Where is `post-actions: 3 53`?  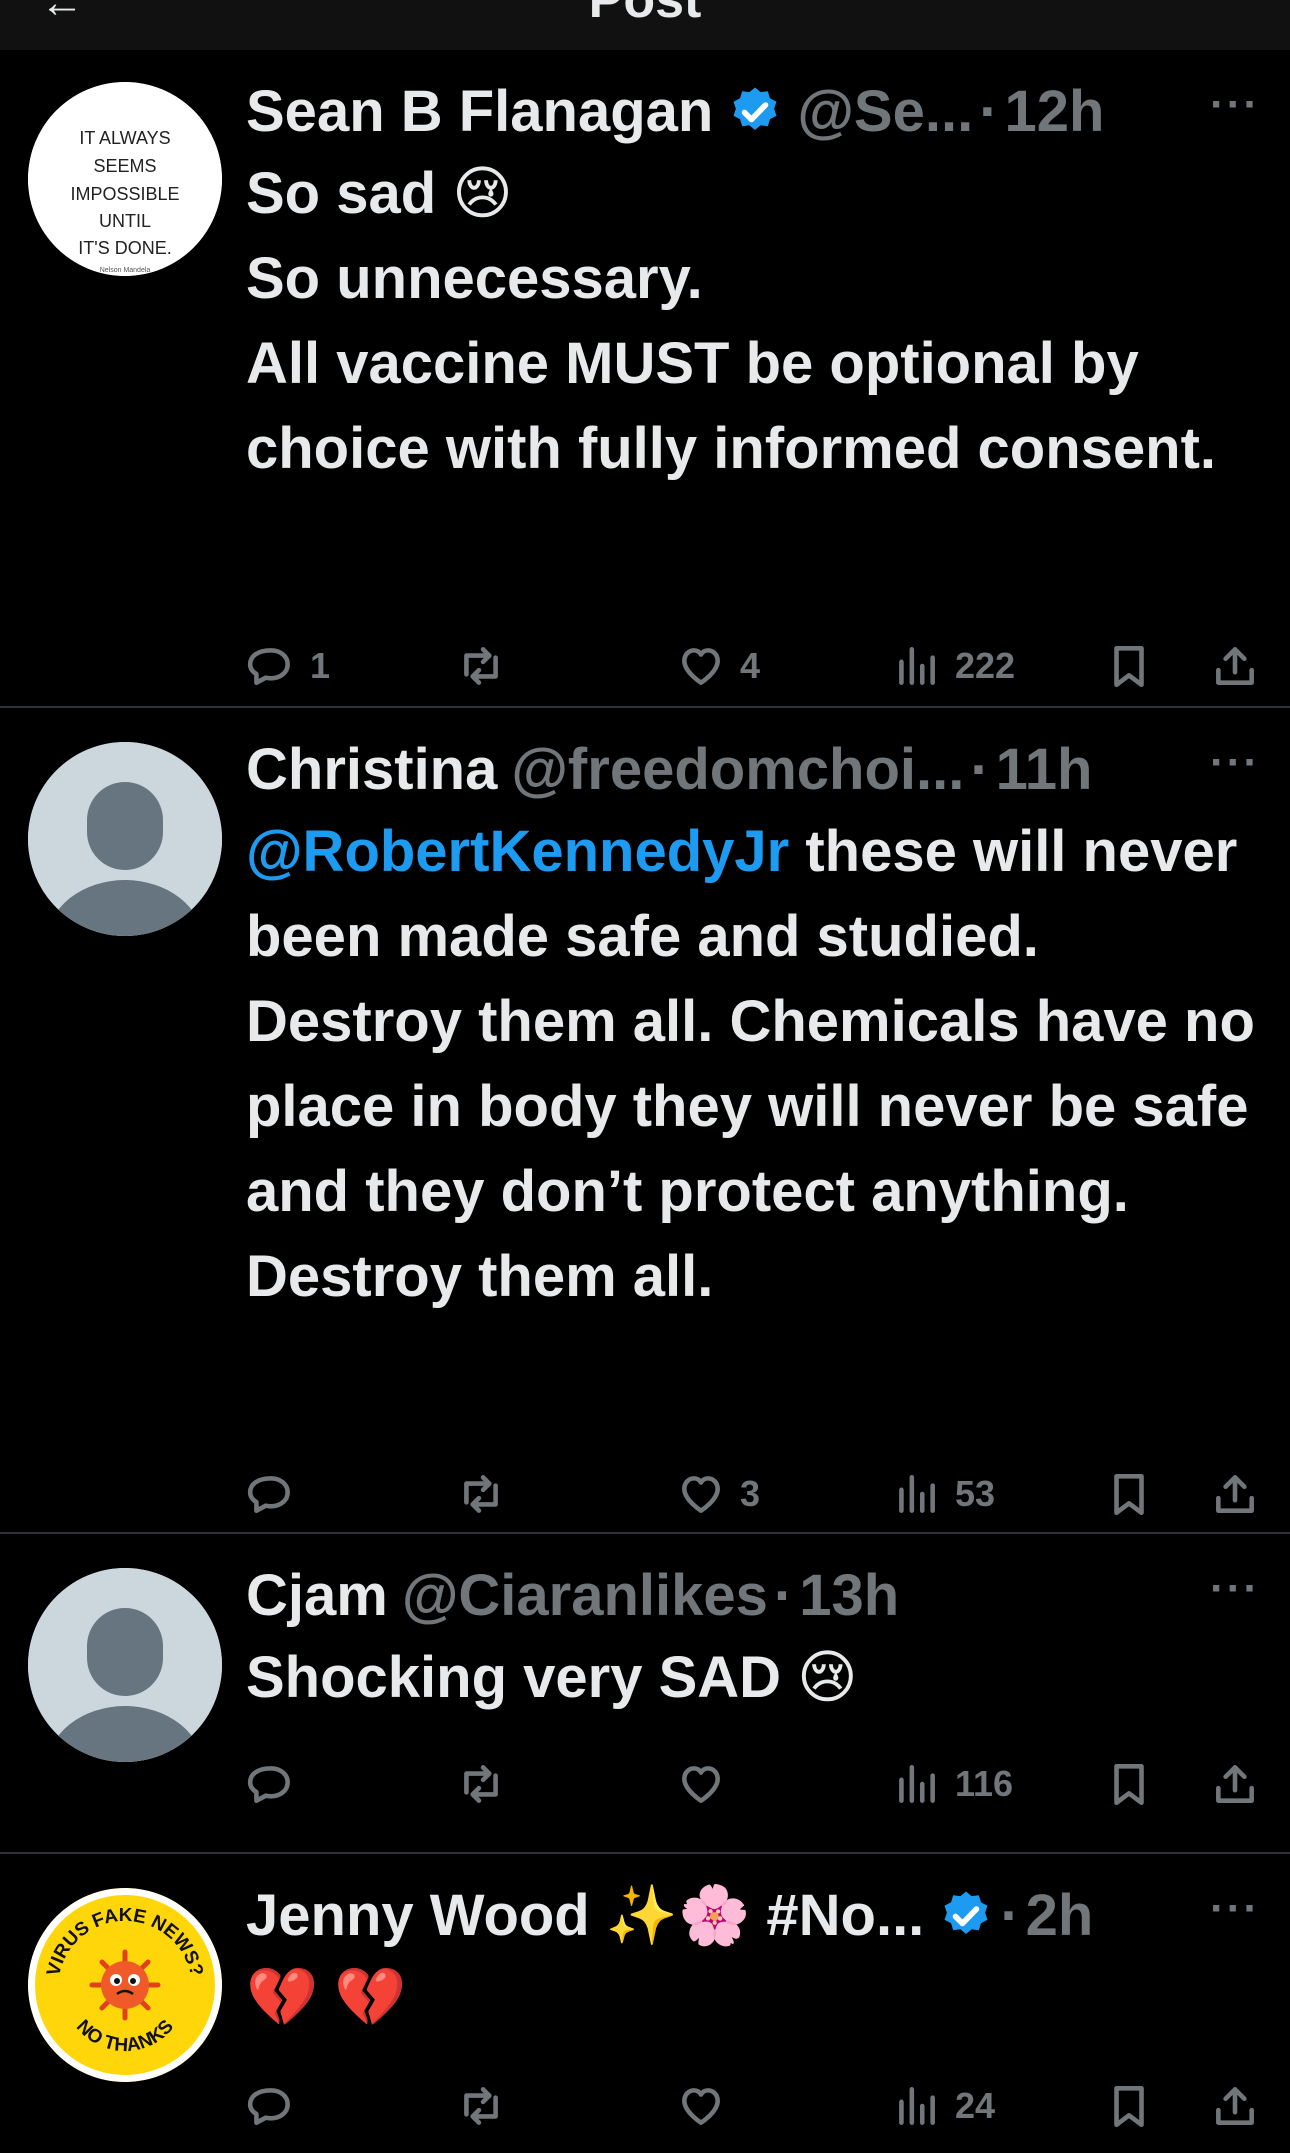 post-actions: 3 53 is located at coordinates (753, 1494).